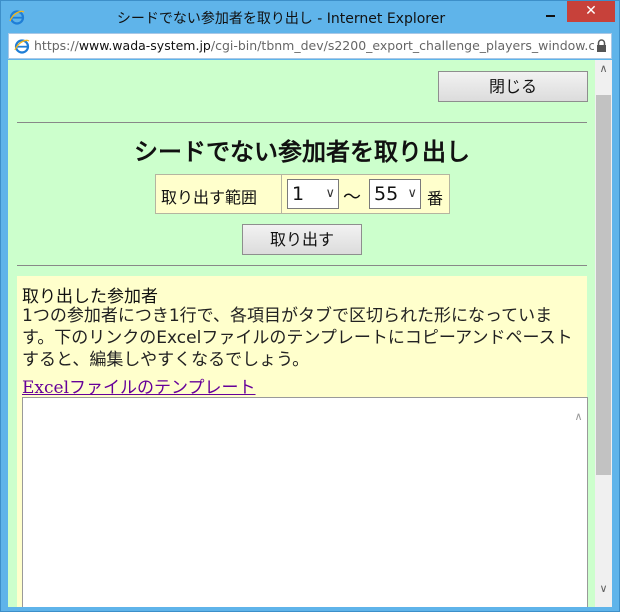 The width and height of the screenshot is (620, 612). What do you see at coordinates (90, 297) in the screenshot?
I see `result-title: 取り出した参加者` at bounding box center [90, 297].